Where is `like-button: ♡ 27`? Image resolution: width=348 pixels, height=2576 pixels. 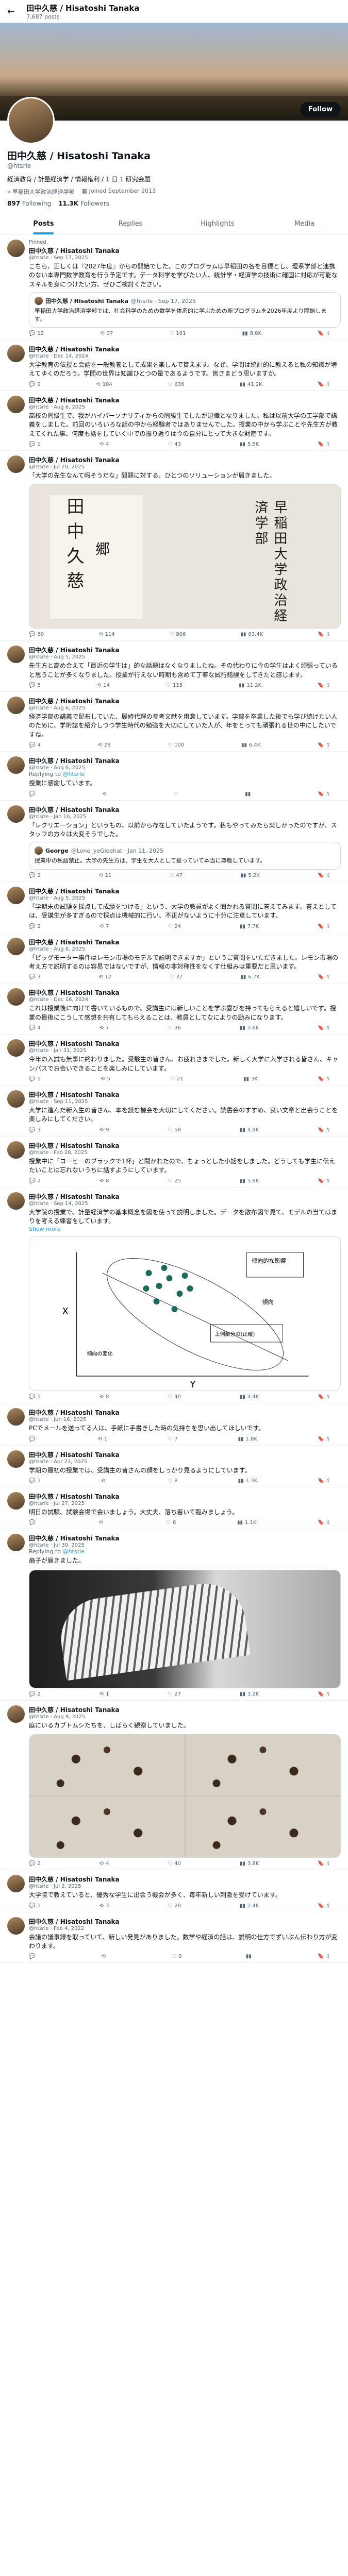 like-button: ♡ 27 is located at coordinates (174, 1694).